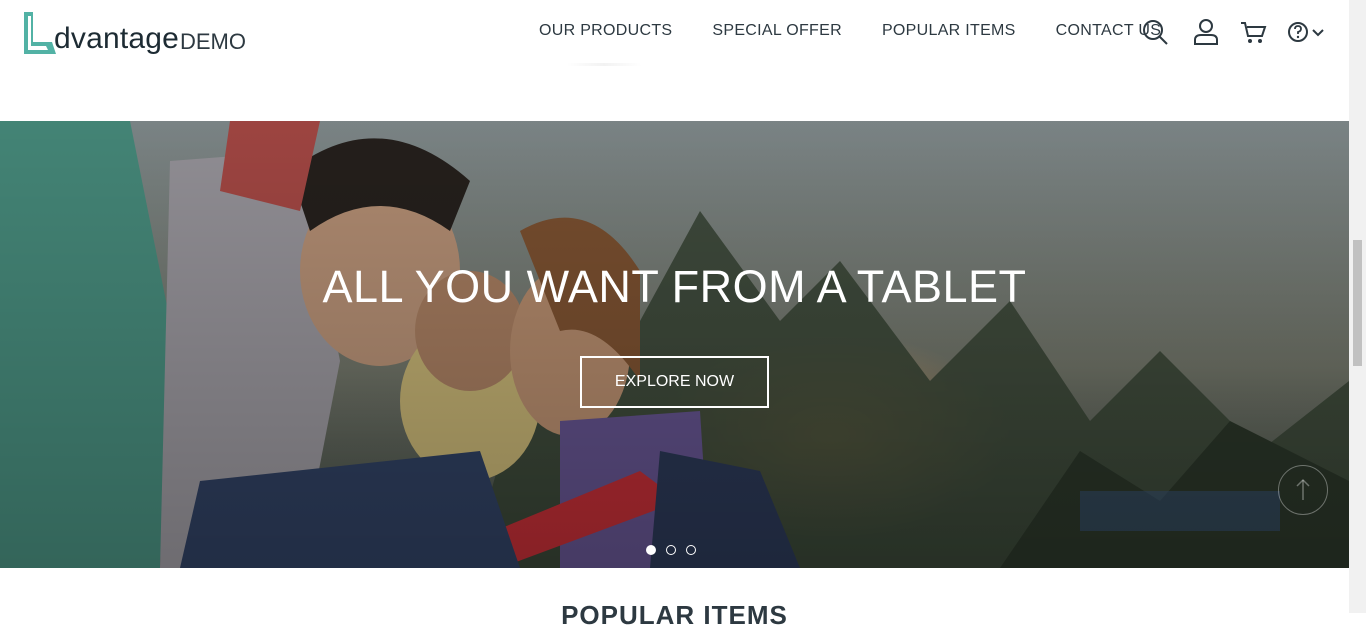  What do you see at coordinates (1299, 34) in the screenshot?
I see `help-icon` at bounding box center [1299, 34].